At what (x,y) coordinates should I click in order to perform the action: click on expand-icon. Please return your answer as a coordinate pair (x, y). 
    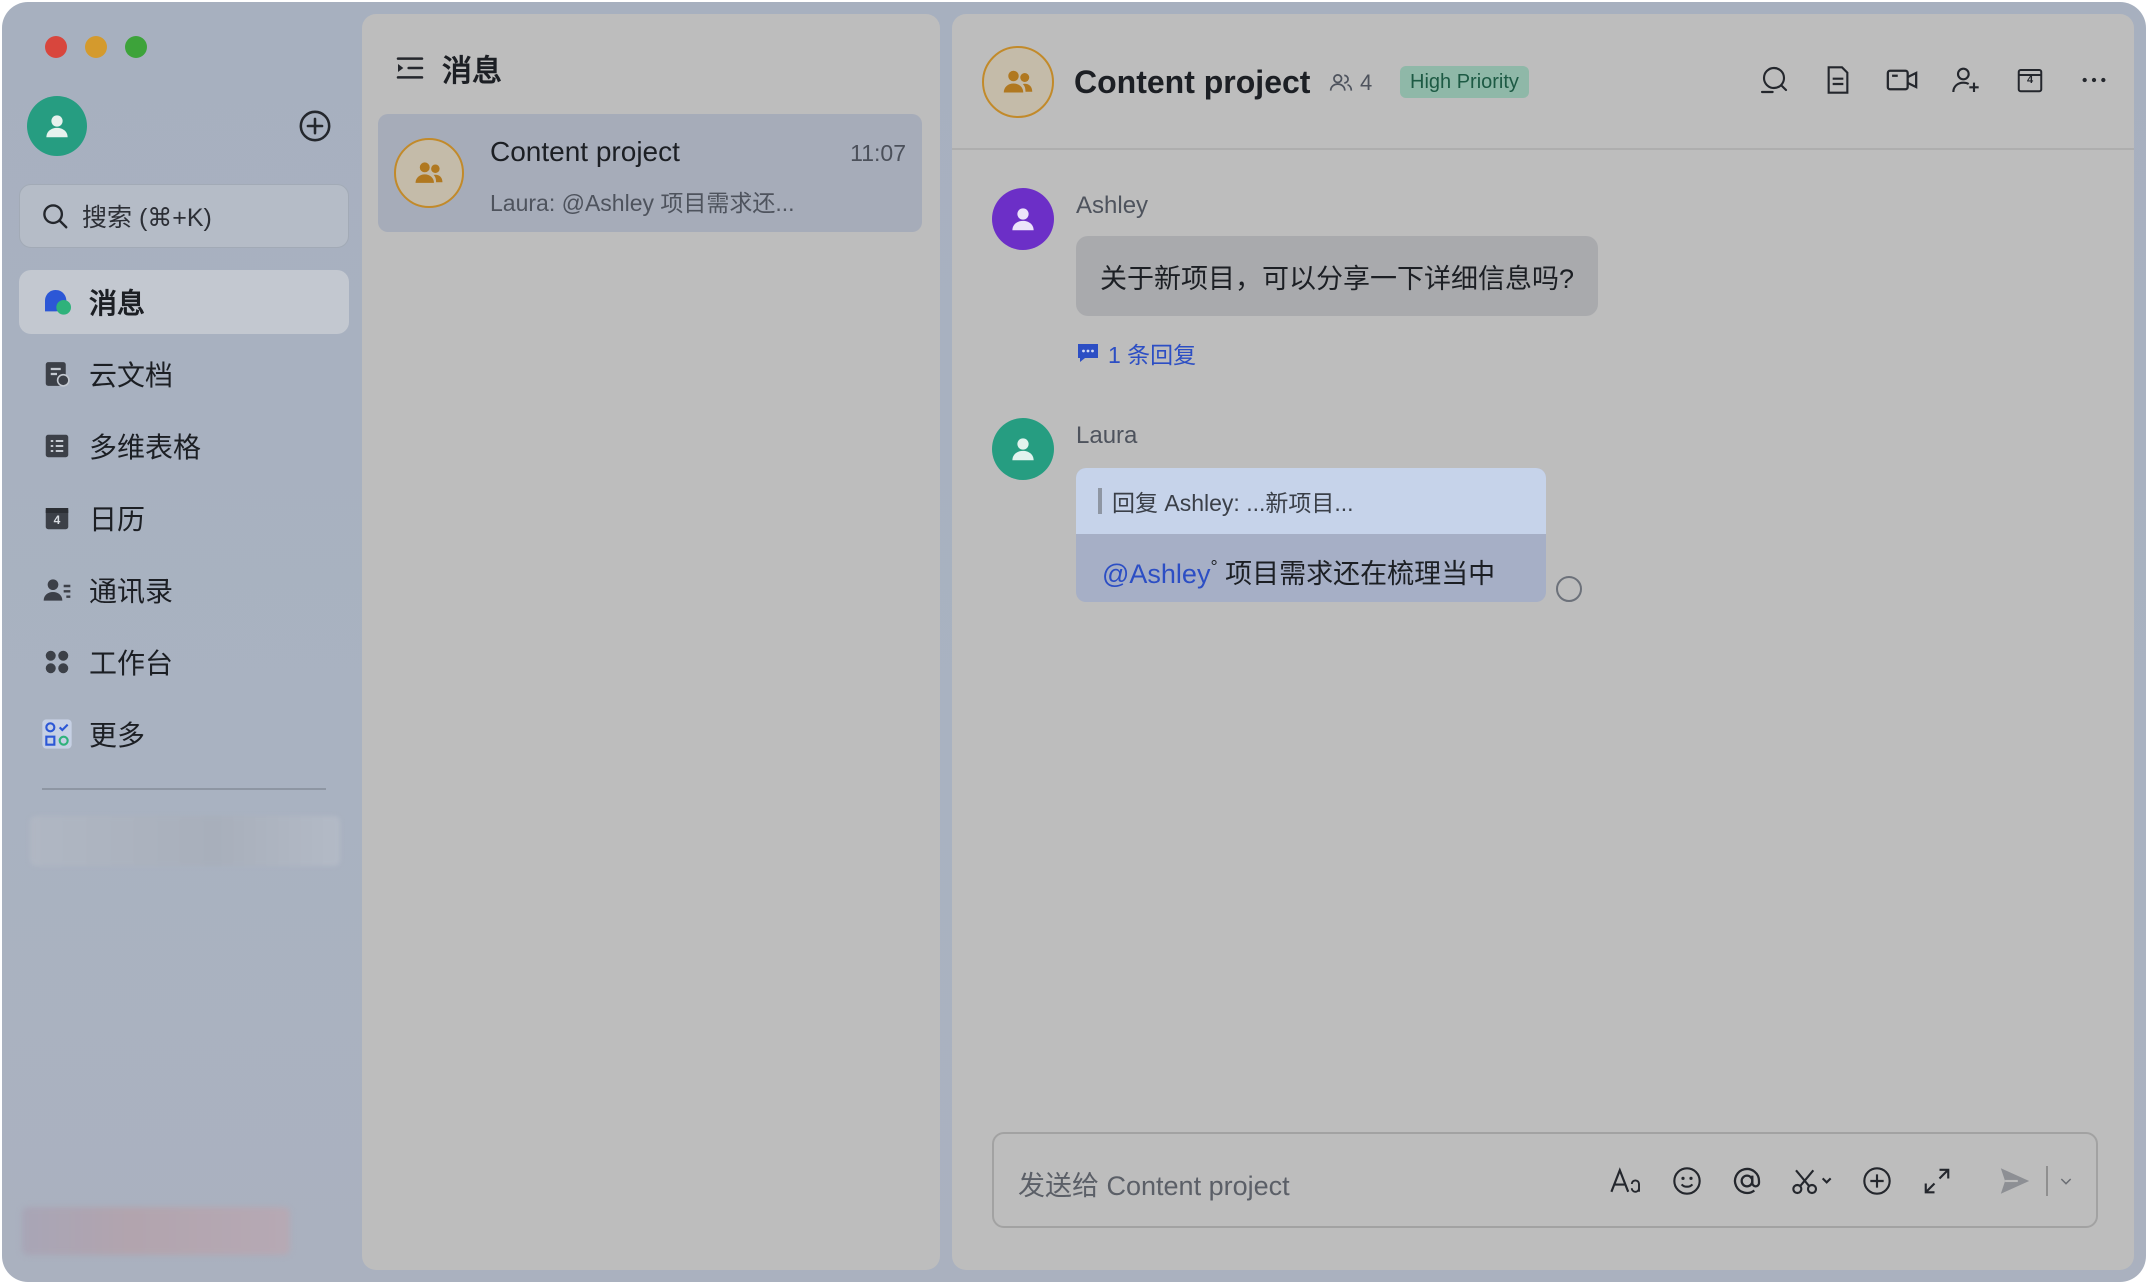
    Looking at the image, I should click on (1937, 1181).